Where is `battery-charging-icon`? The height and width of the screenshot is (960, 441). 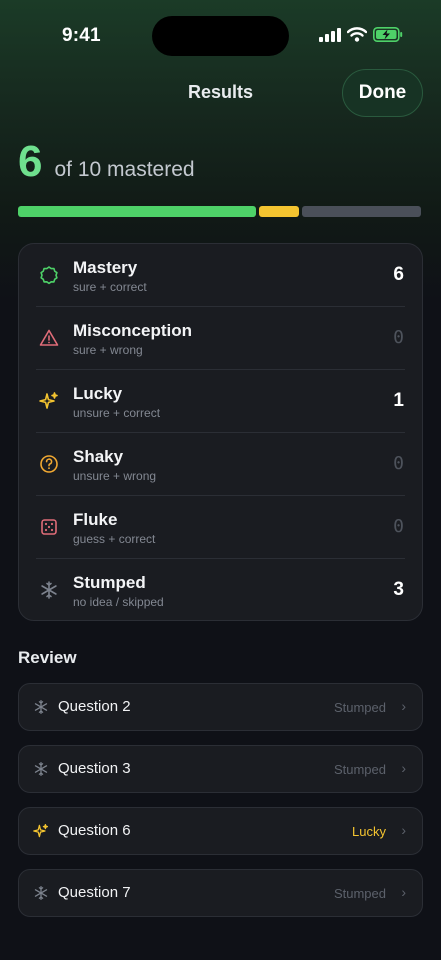
battery-charging-icon is located at coordinates (388, 34).